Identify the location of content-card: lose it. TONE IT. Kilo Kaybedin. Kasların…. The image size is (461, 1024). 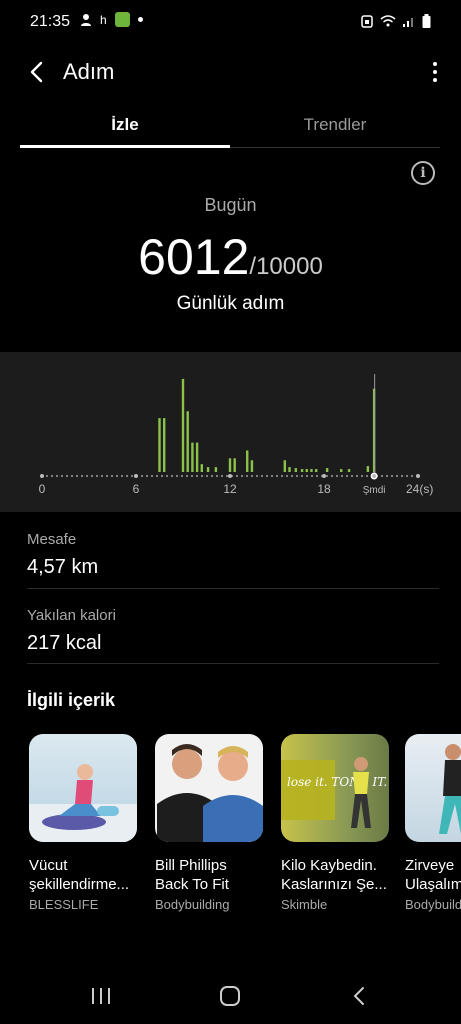
(335, 823).